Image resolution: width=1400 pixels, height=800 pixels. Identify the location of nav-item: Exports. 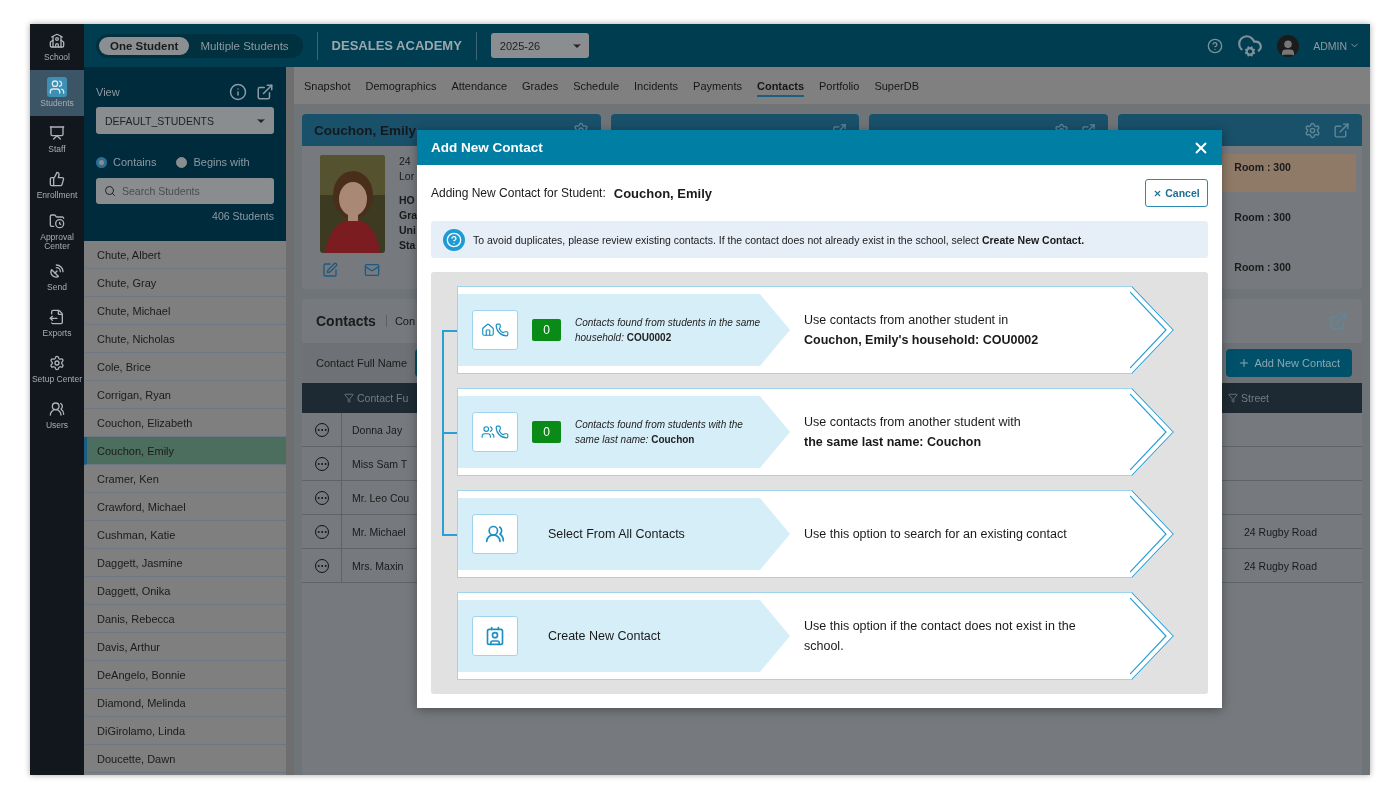
(57, 323).